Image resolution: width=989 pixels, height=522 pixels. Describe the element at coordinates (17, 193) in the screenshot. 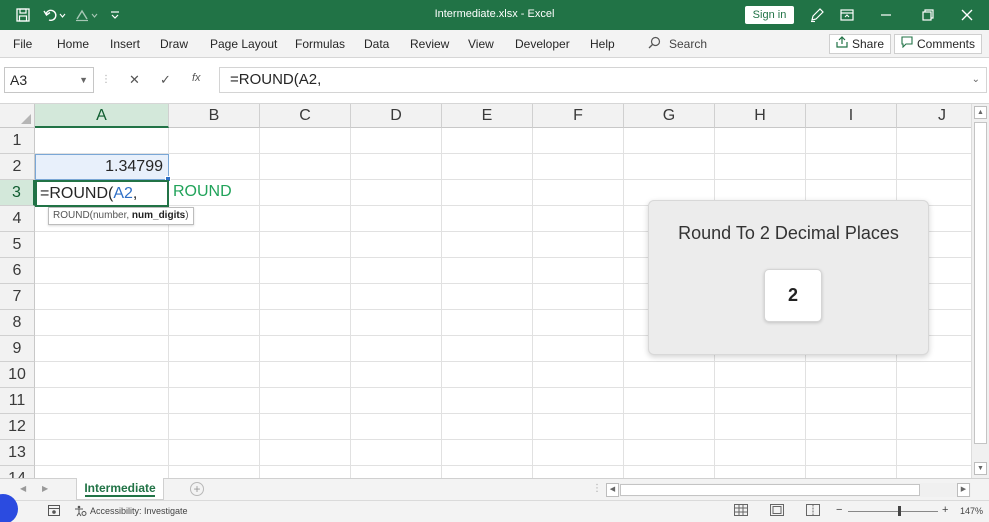

I see `row-header-3: 3` at that location.